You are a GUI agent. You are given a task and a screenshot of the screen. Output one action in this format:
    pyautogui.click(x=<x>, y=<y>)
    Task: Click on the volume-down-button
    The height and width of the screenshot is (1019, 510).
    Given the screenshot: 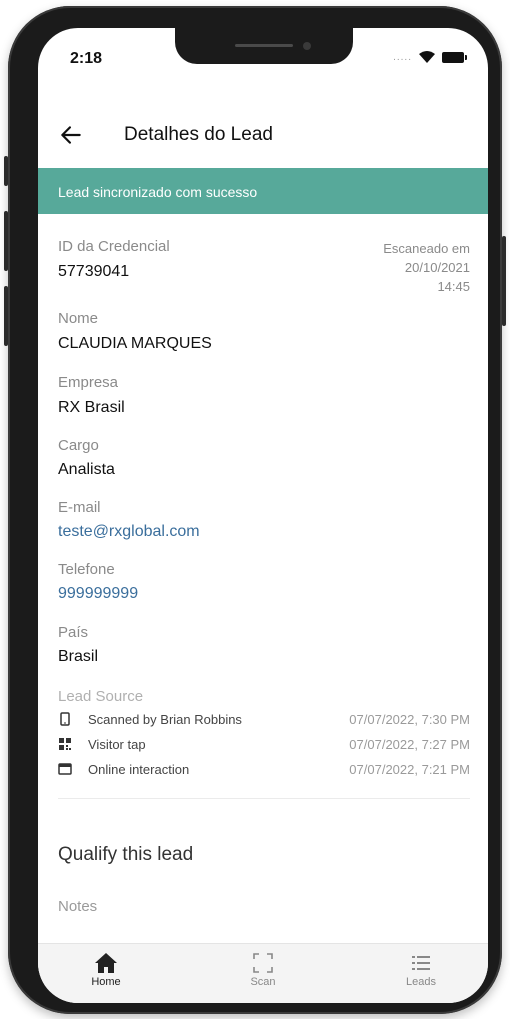 What is the action you would take?
    pyautogui.click(x=6, y=316)
    